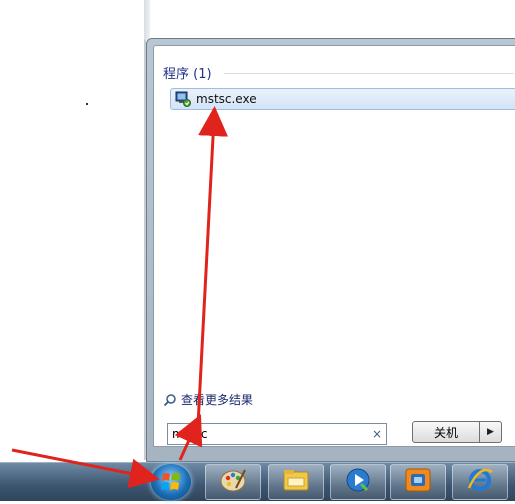 This screenshot has width=515, height=504. Describe the element at coordinates (147, 20) in the screenshot. I see `background-window-edge` at that location.